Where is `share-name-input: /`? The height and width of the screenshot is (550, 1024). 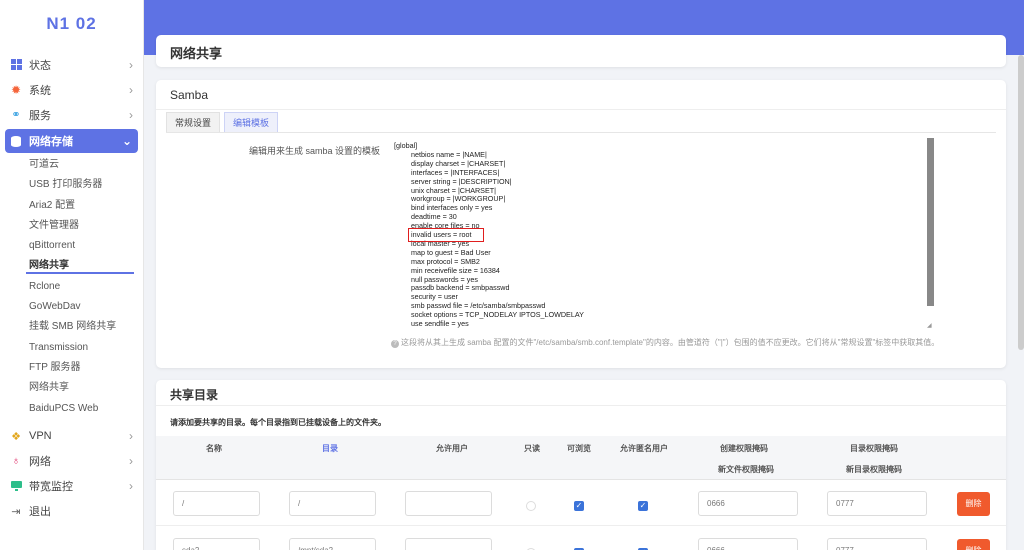 share-name-input: / is located at coordinates (216, 503).